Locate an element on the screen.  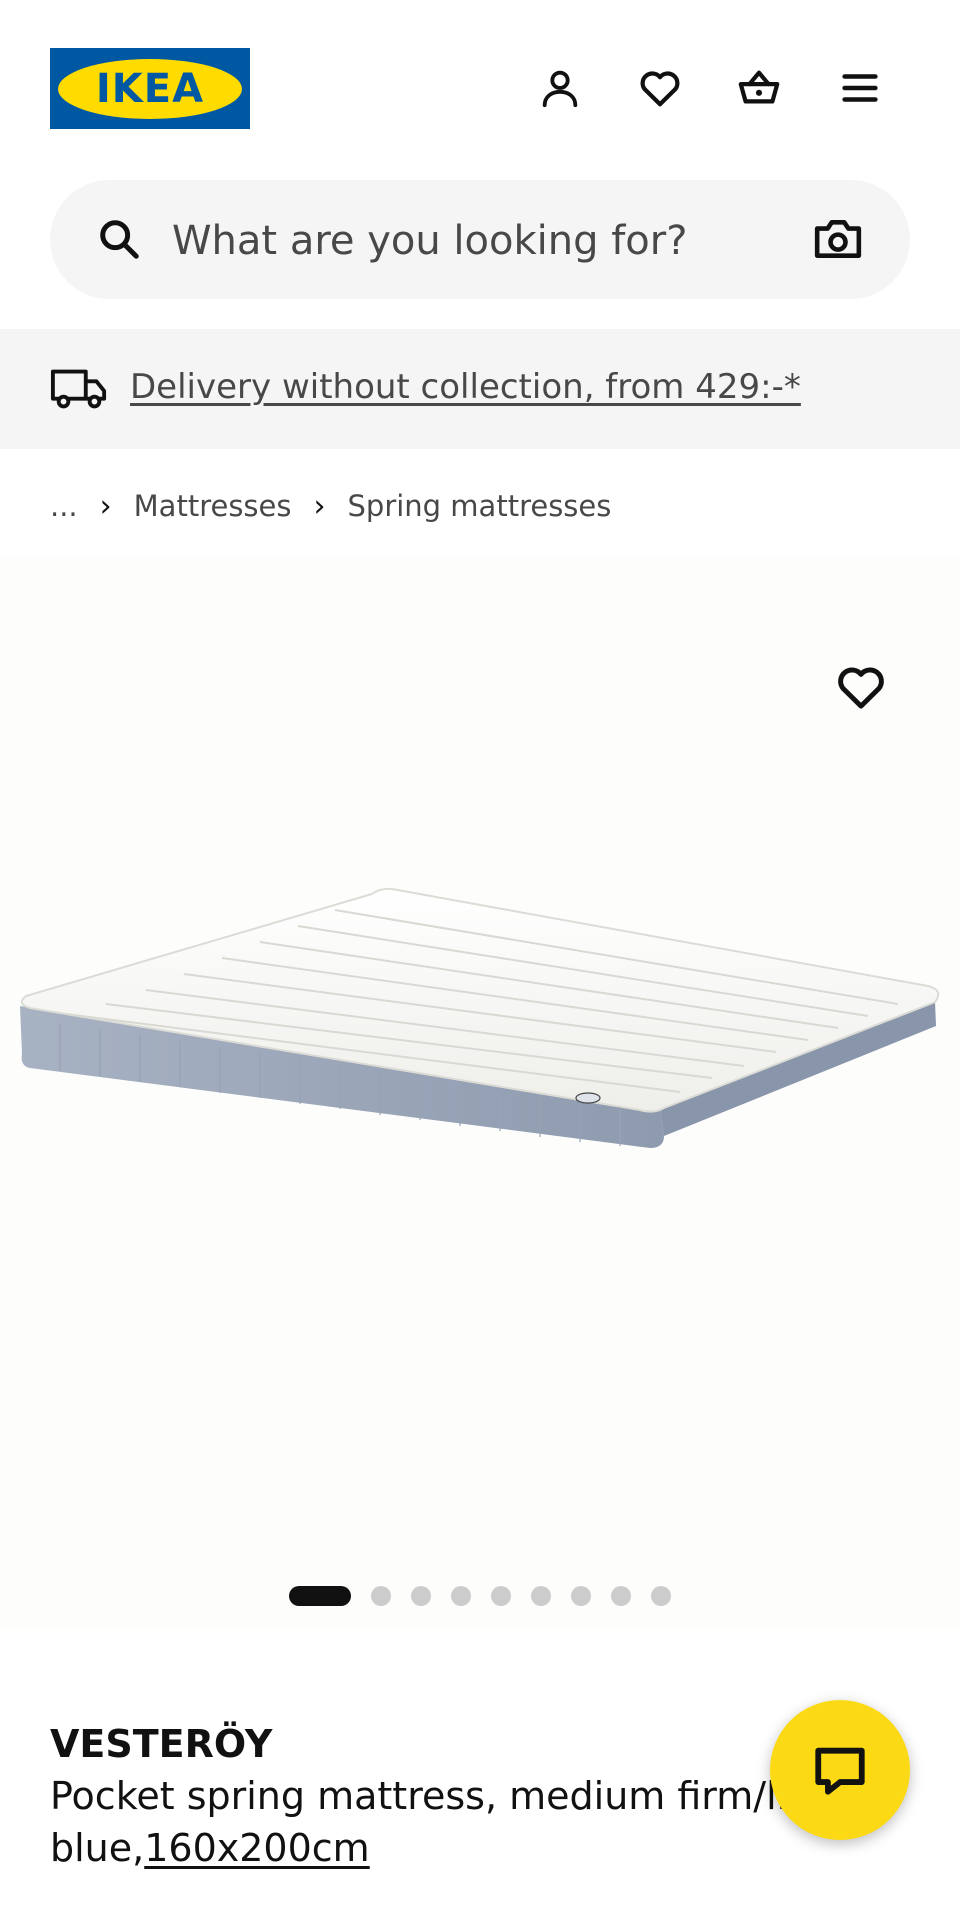
search-bar is located at coordinates (480, 239).